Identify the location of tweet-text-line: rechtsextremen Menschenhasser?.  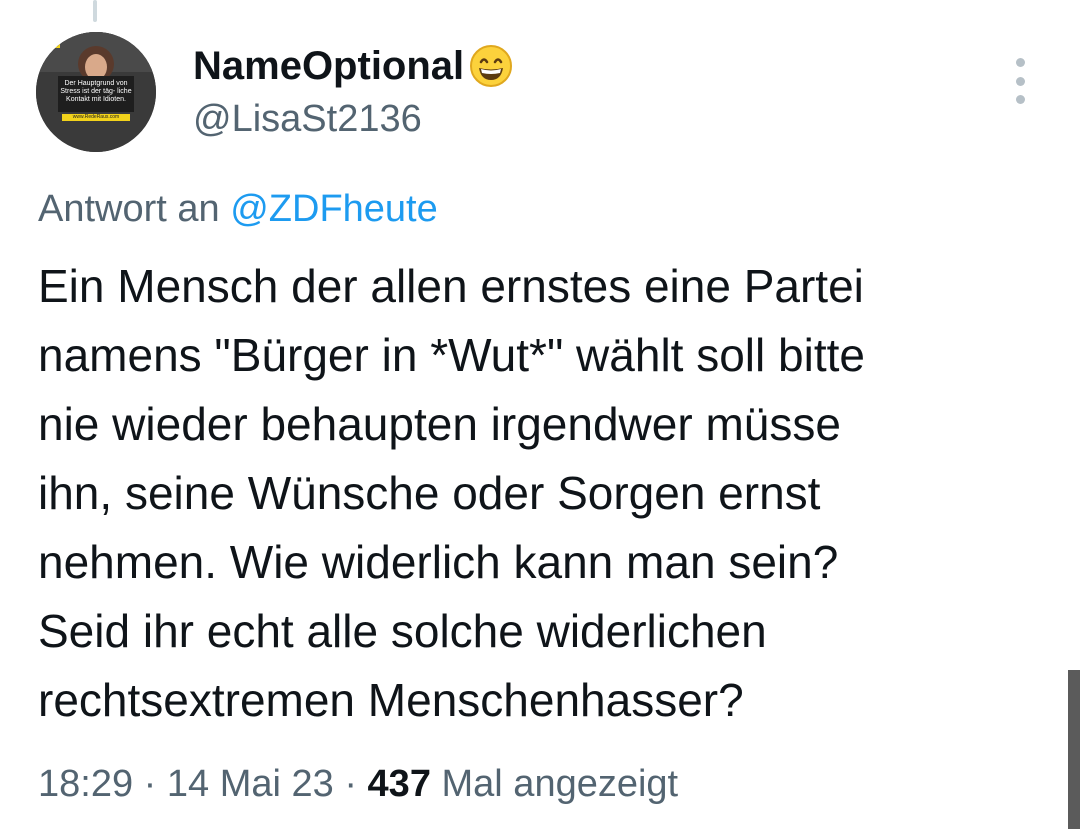
(391, 700).